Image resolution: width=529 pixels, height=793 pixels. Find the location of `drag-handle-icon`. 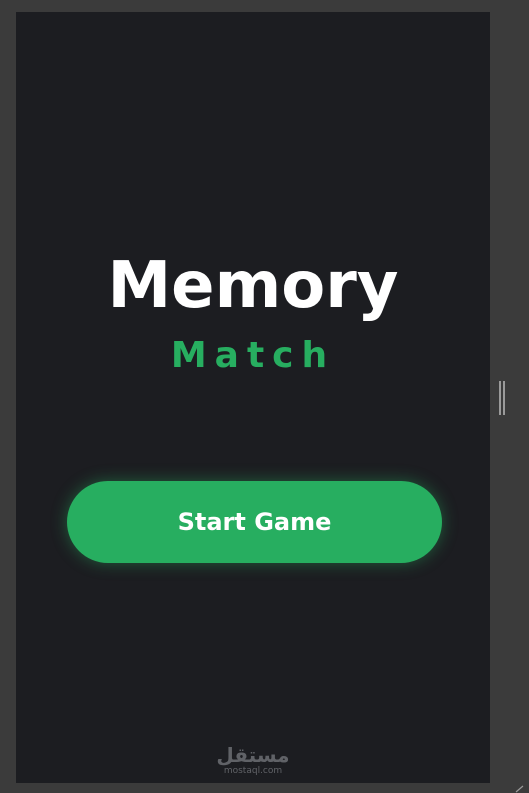

drag-handle-icon is located at coordinates (502, 398).